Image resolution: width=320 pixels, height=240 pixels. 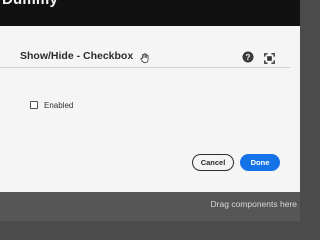 What do you see at coordinates (58, 105) in the screenshot?
I see `enabled-checkbox-label: Enabled` at bounding box center [58, 105].